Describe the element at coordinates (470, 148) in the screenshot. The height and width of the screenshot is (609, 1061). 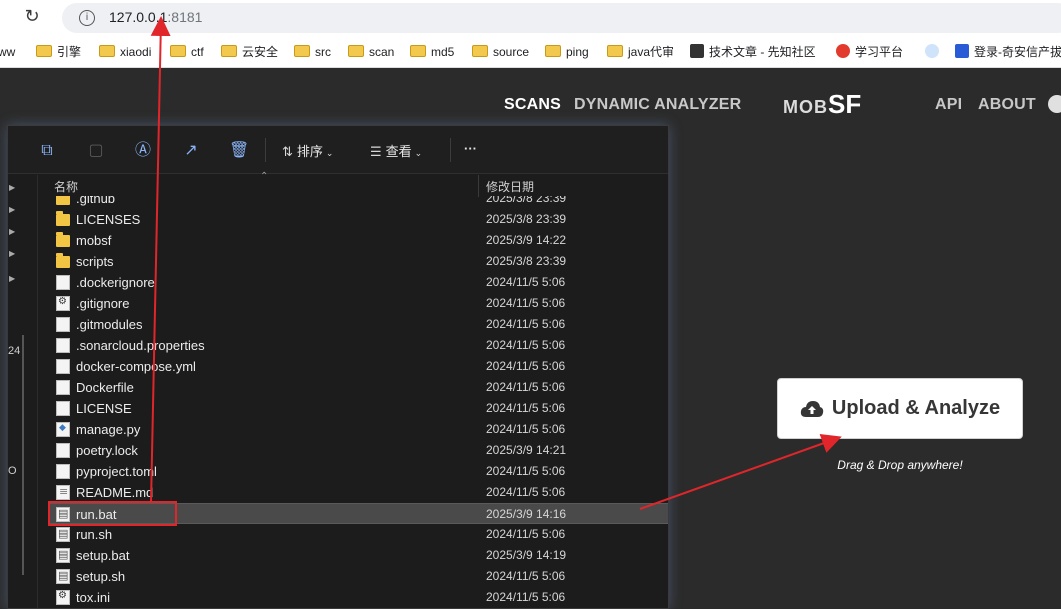
I see `more-options-button: ···` at that location.